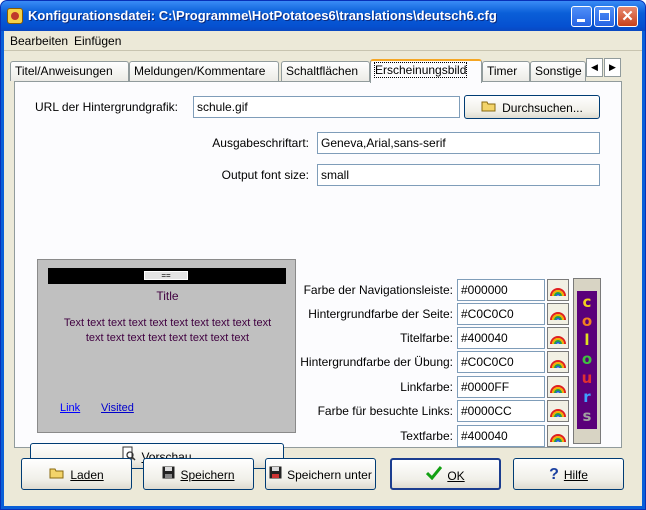  Describe the element at coordinates (501, 314) in the screenshot. I see `page-bg-color-input: #C0C0C0` at that location.